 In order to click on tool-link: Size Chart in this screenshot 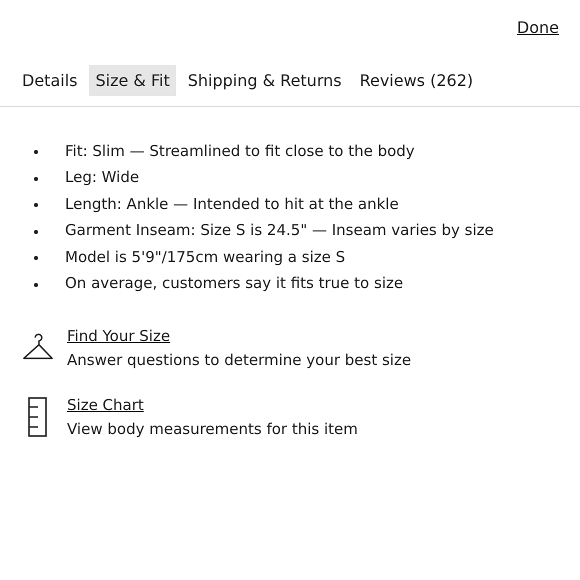, I will do `click(105, 405)`.